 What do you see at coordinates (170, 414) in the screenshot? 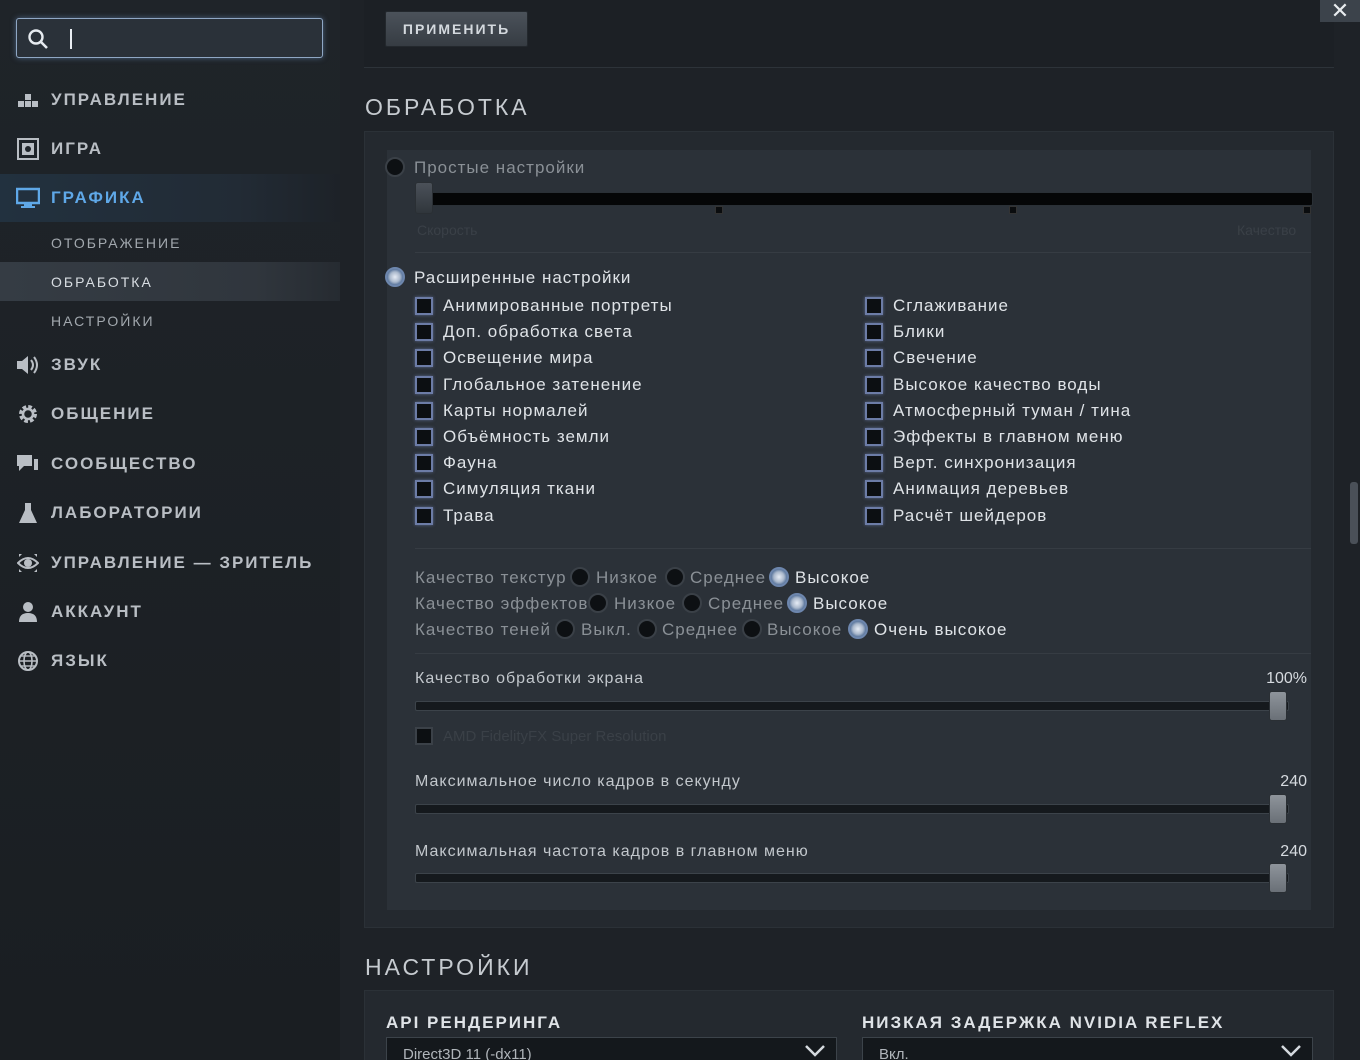
I see `sidebar-item-social: ОБЩЕНИЕ` at bounding box center [170, 414].